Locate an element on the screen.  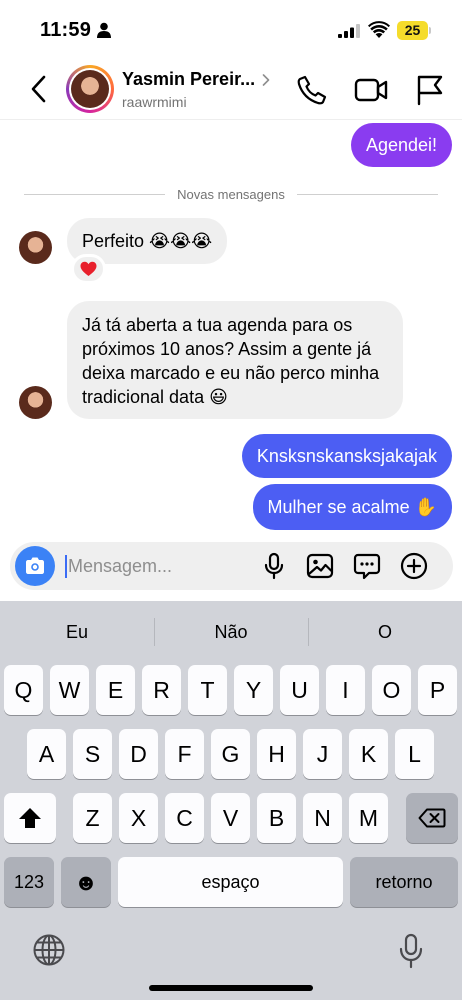
key: T is located at coordinates (207, 690).